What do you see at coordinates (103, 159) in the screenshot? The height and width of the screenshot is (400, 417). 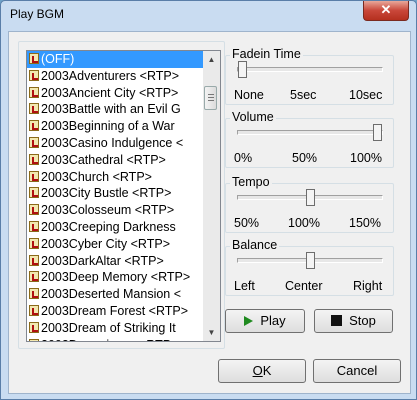 I see `list-item-label: 2003Cathedral <RTP>` at bounding box center [103, 159].